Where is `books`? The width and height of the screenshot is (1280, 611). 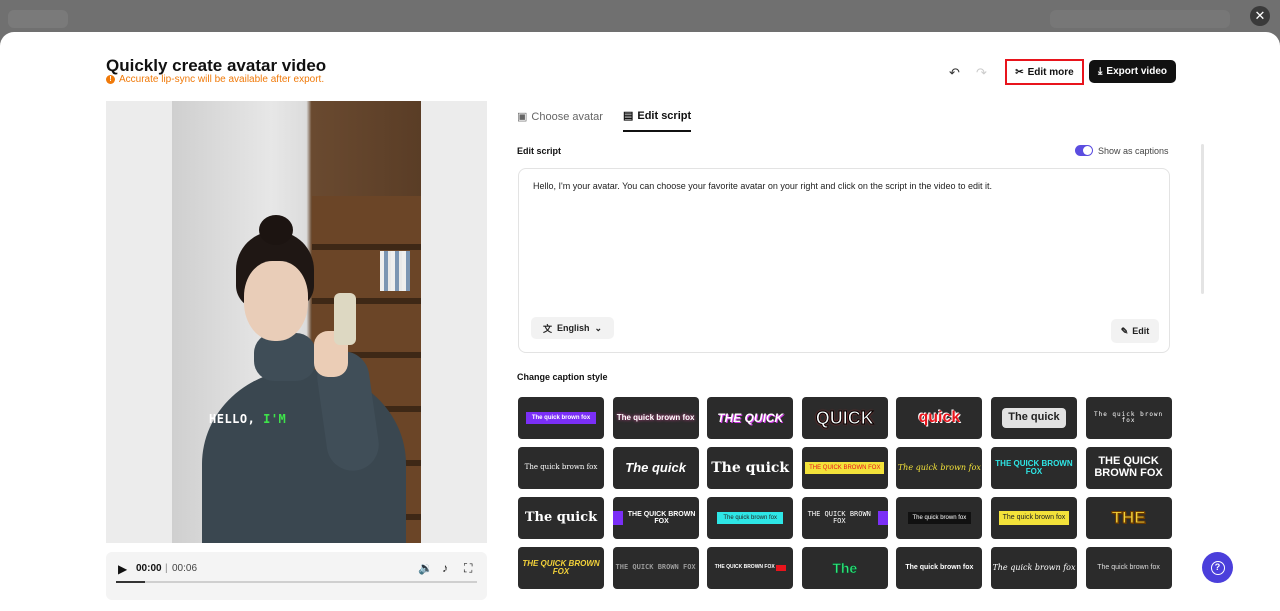 books is located at coordinates (395, 271).